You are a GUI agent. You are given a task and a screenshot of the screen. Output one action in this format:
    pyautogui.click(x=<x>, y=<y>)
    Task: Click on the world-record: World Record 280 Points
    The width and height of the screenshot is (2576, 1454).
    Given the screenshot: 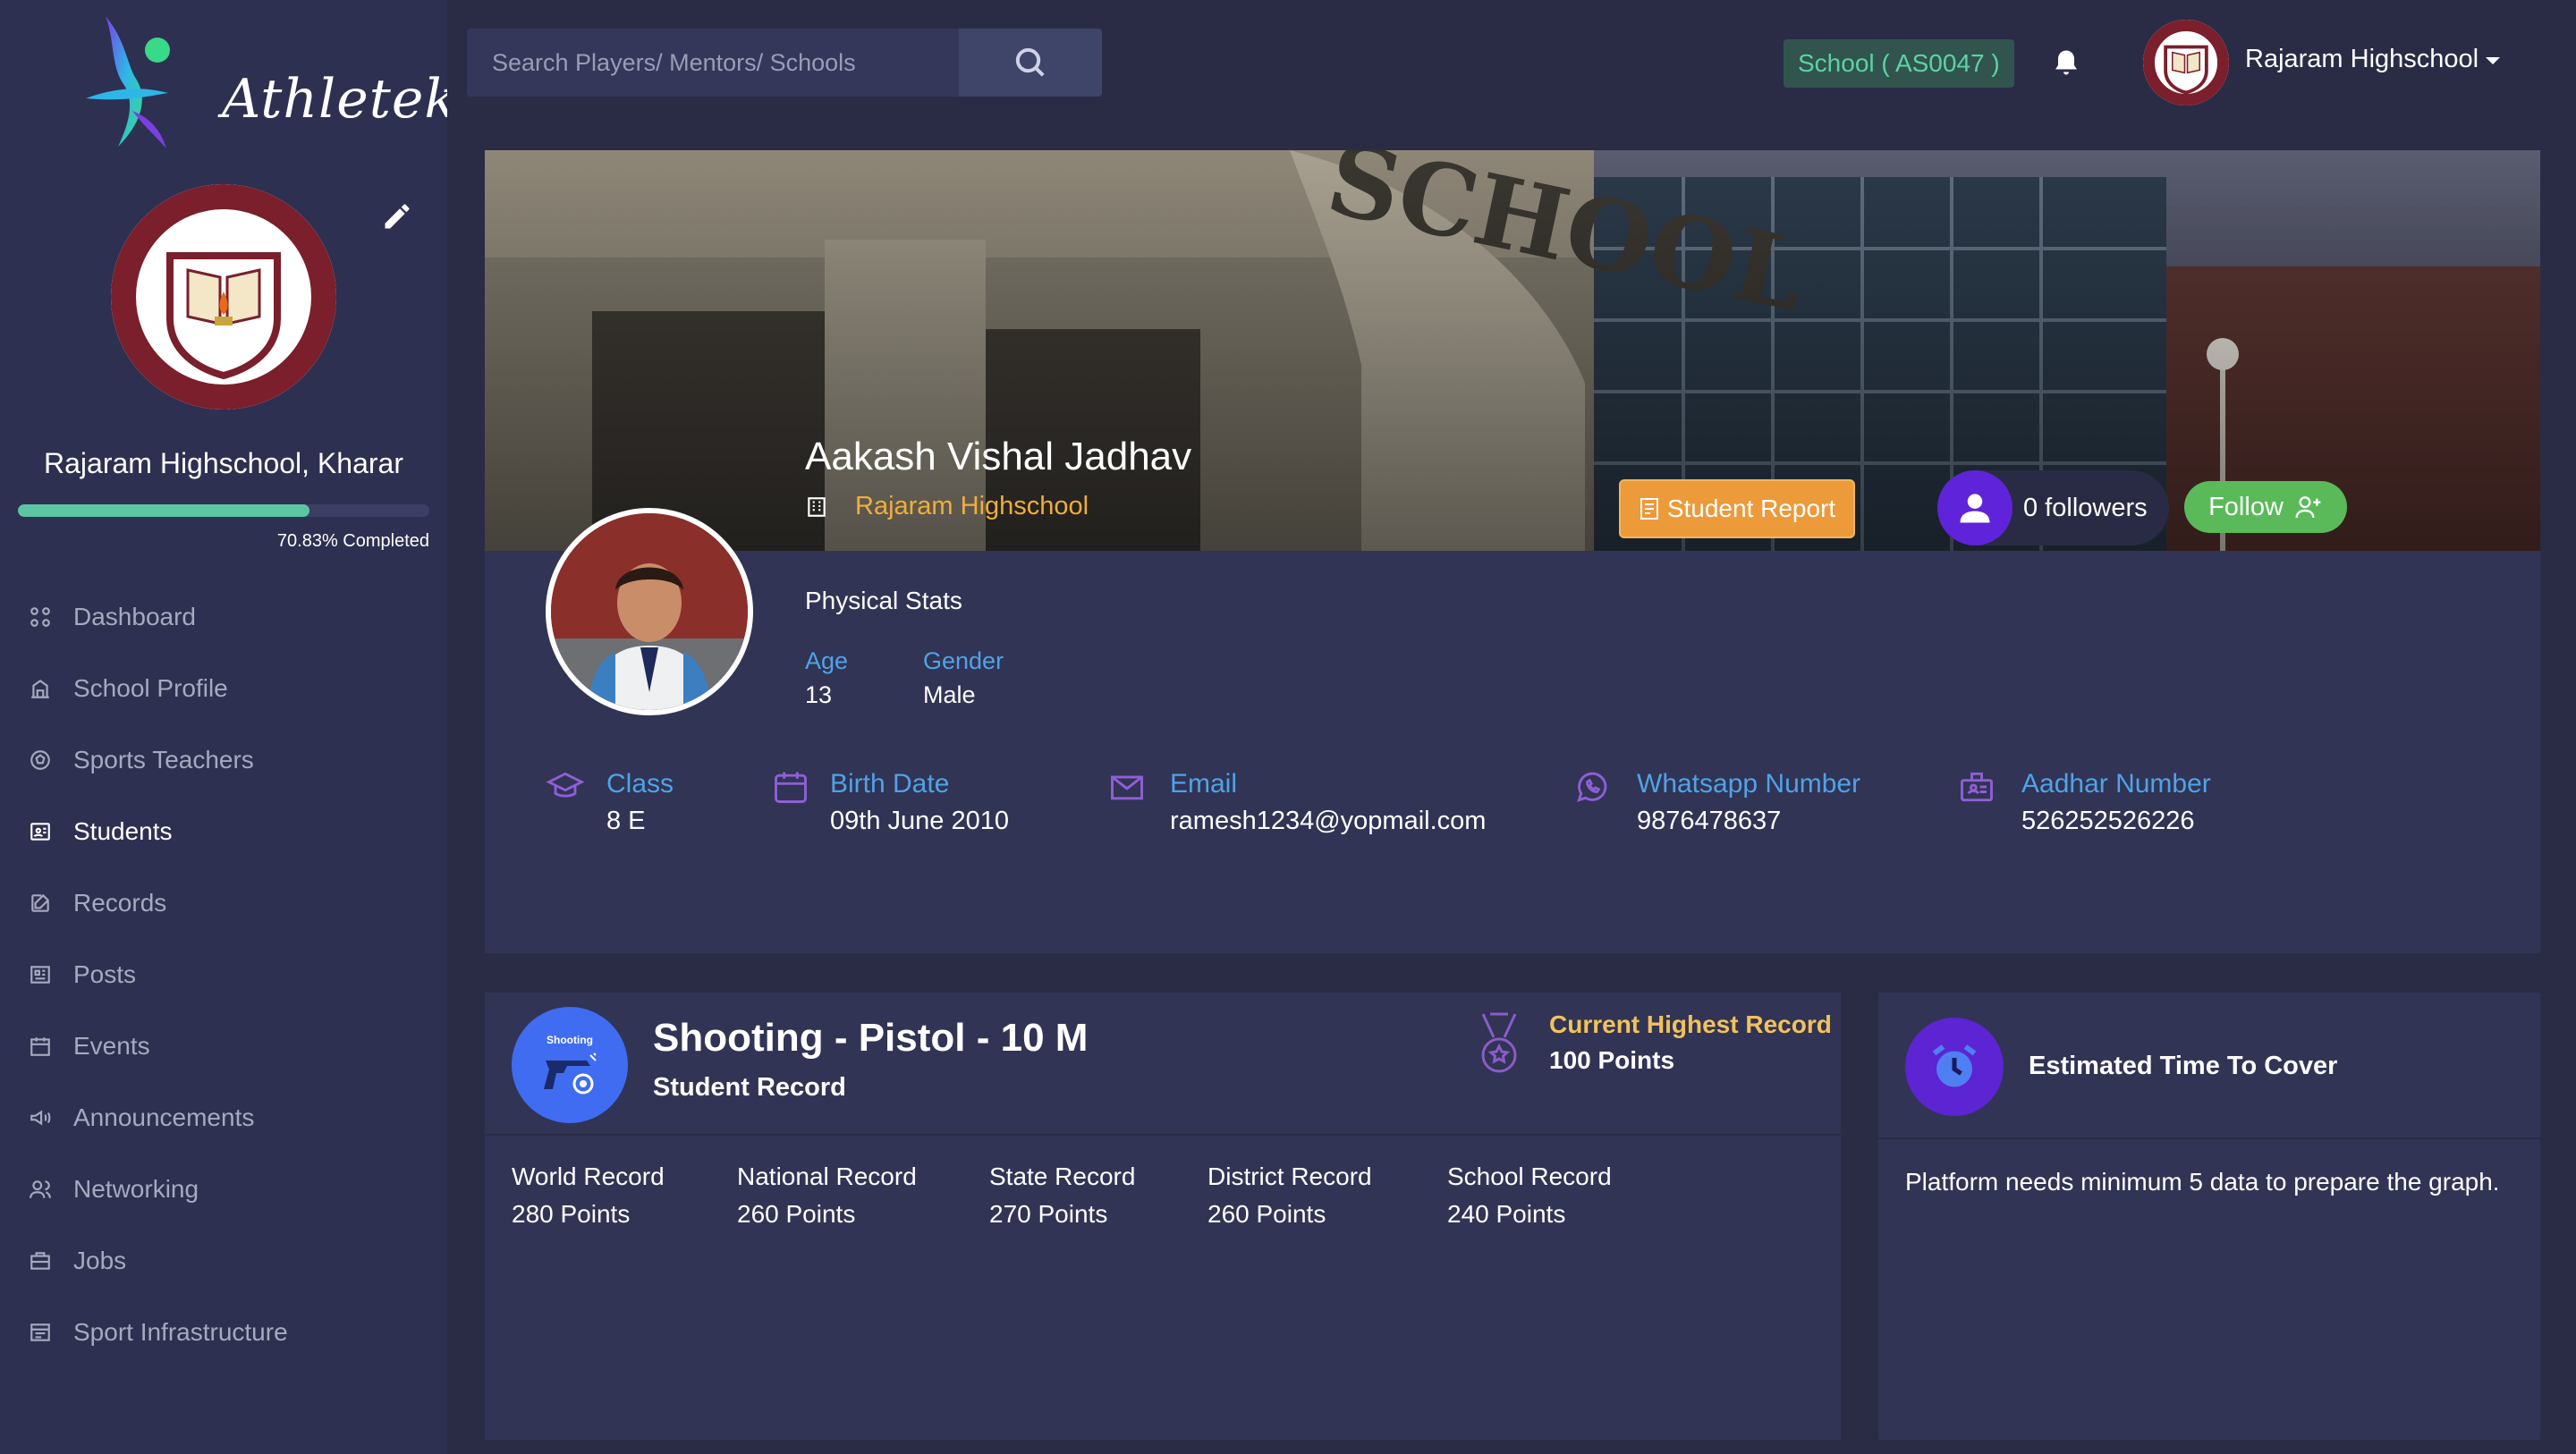 What is the action you would take?
    pyautogui.click(x=588, y=1196)
    